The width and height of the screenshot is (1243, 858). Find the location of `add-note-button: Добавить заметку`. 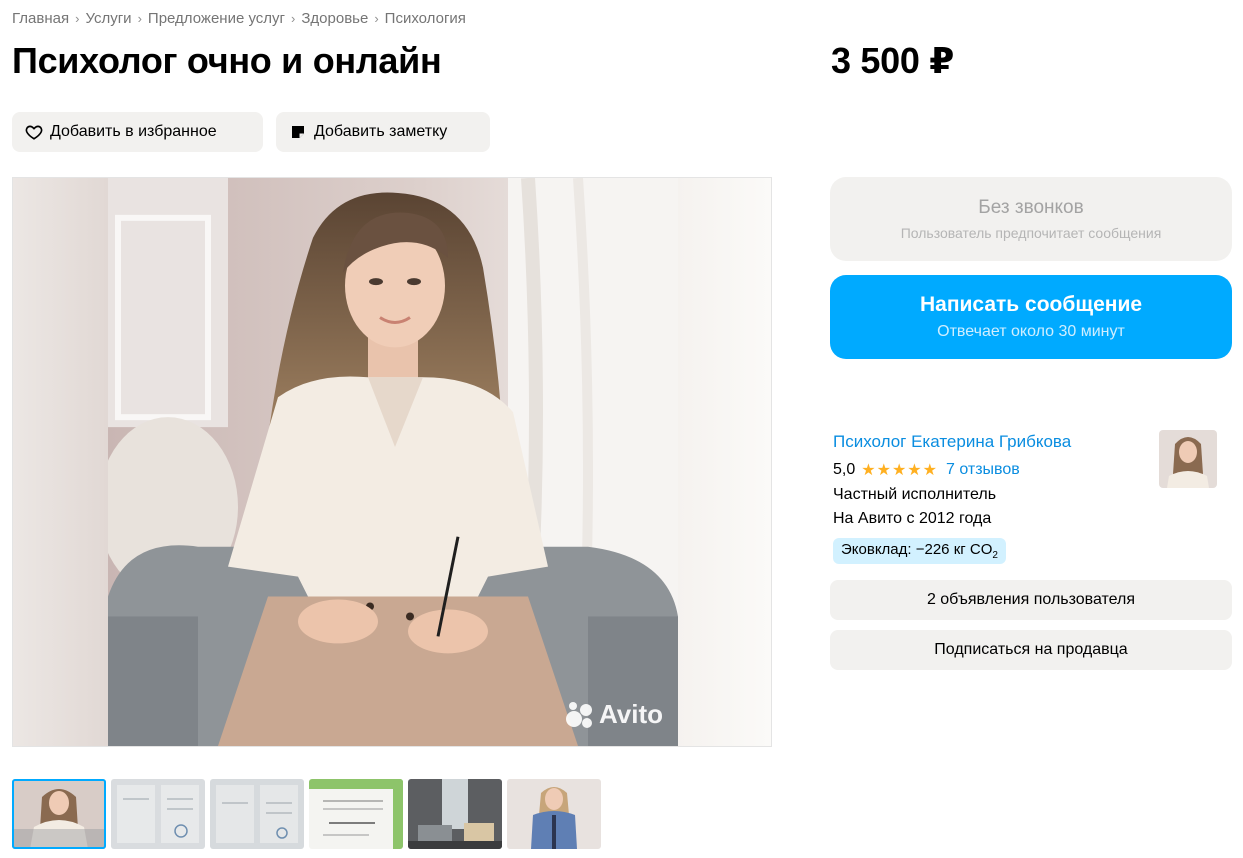

add-note-button: Добавить заметку is located at coordinates (383, 132).